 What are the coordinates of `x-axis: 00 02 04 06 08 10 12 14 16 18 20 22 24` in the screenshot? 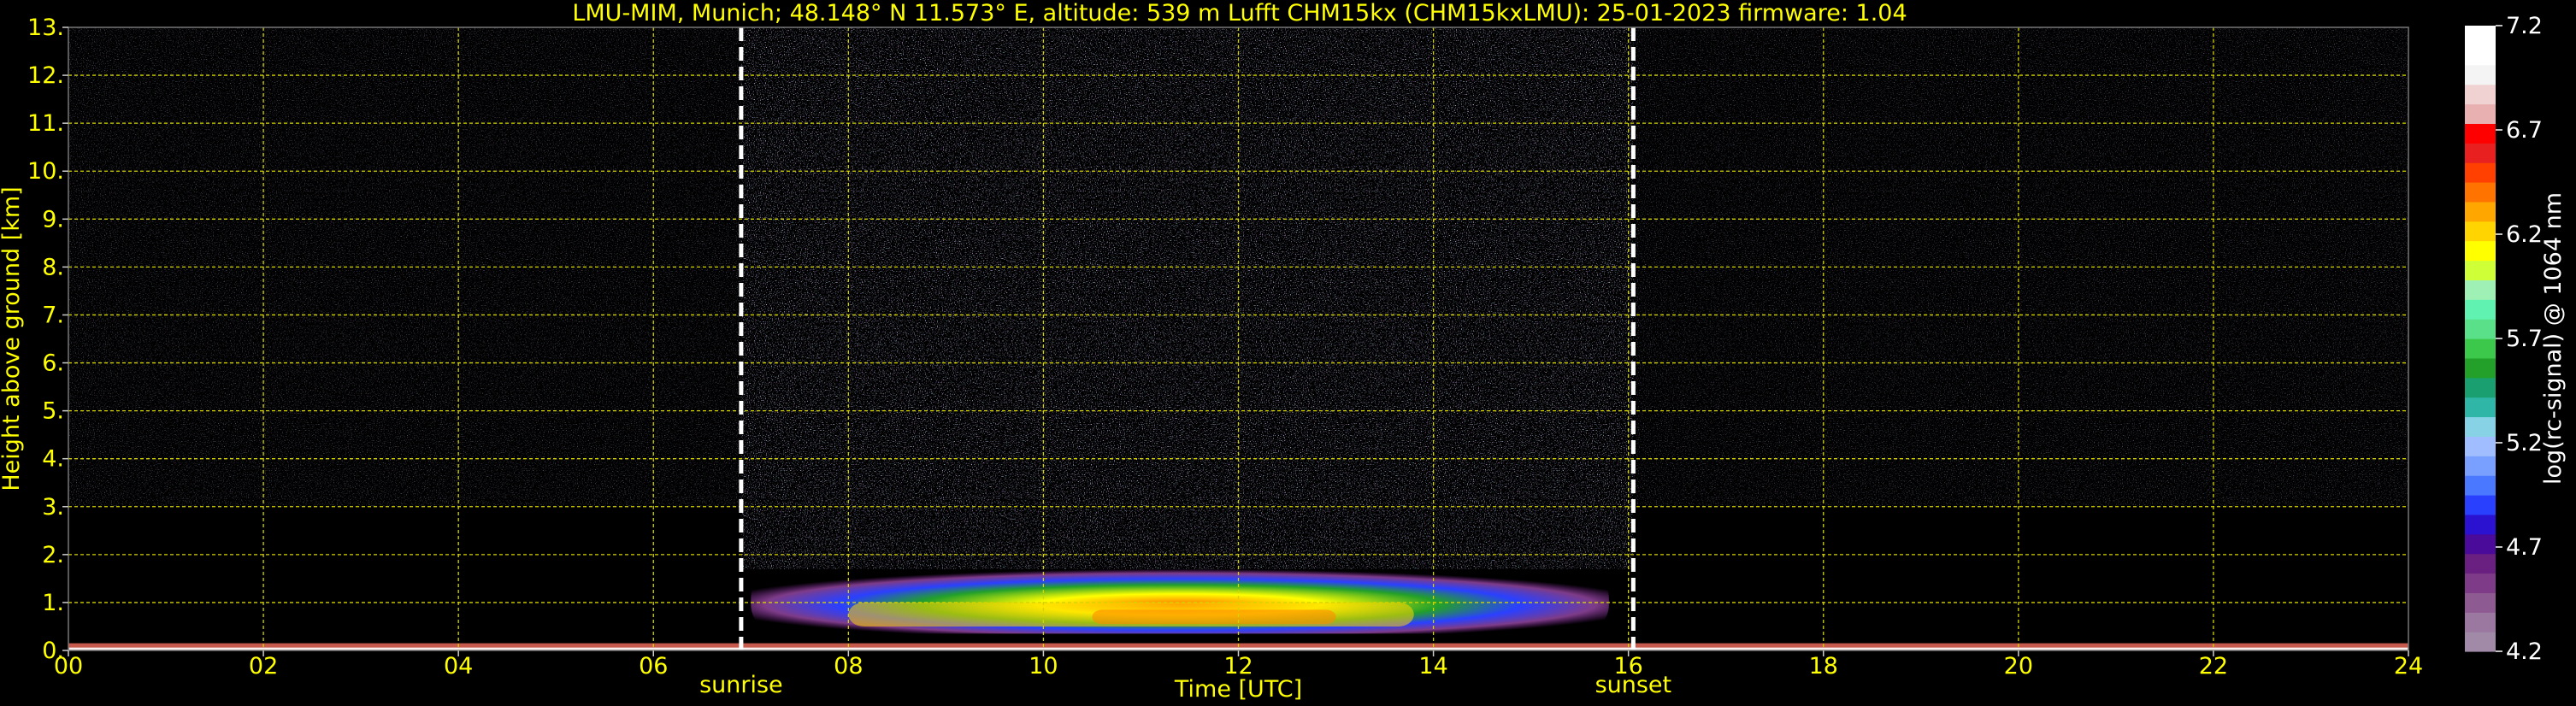 It's located at (1238, 665).